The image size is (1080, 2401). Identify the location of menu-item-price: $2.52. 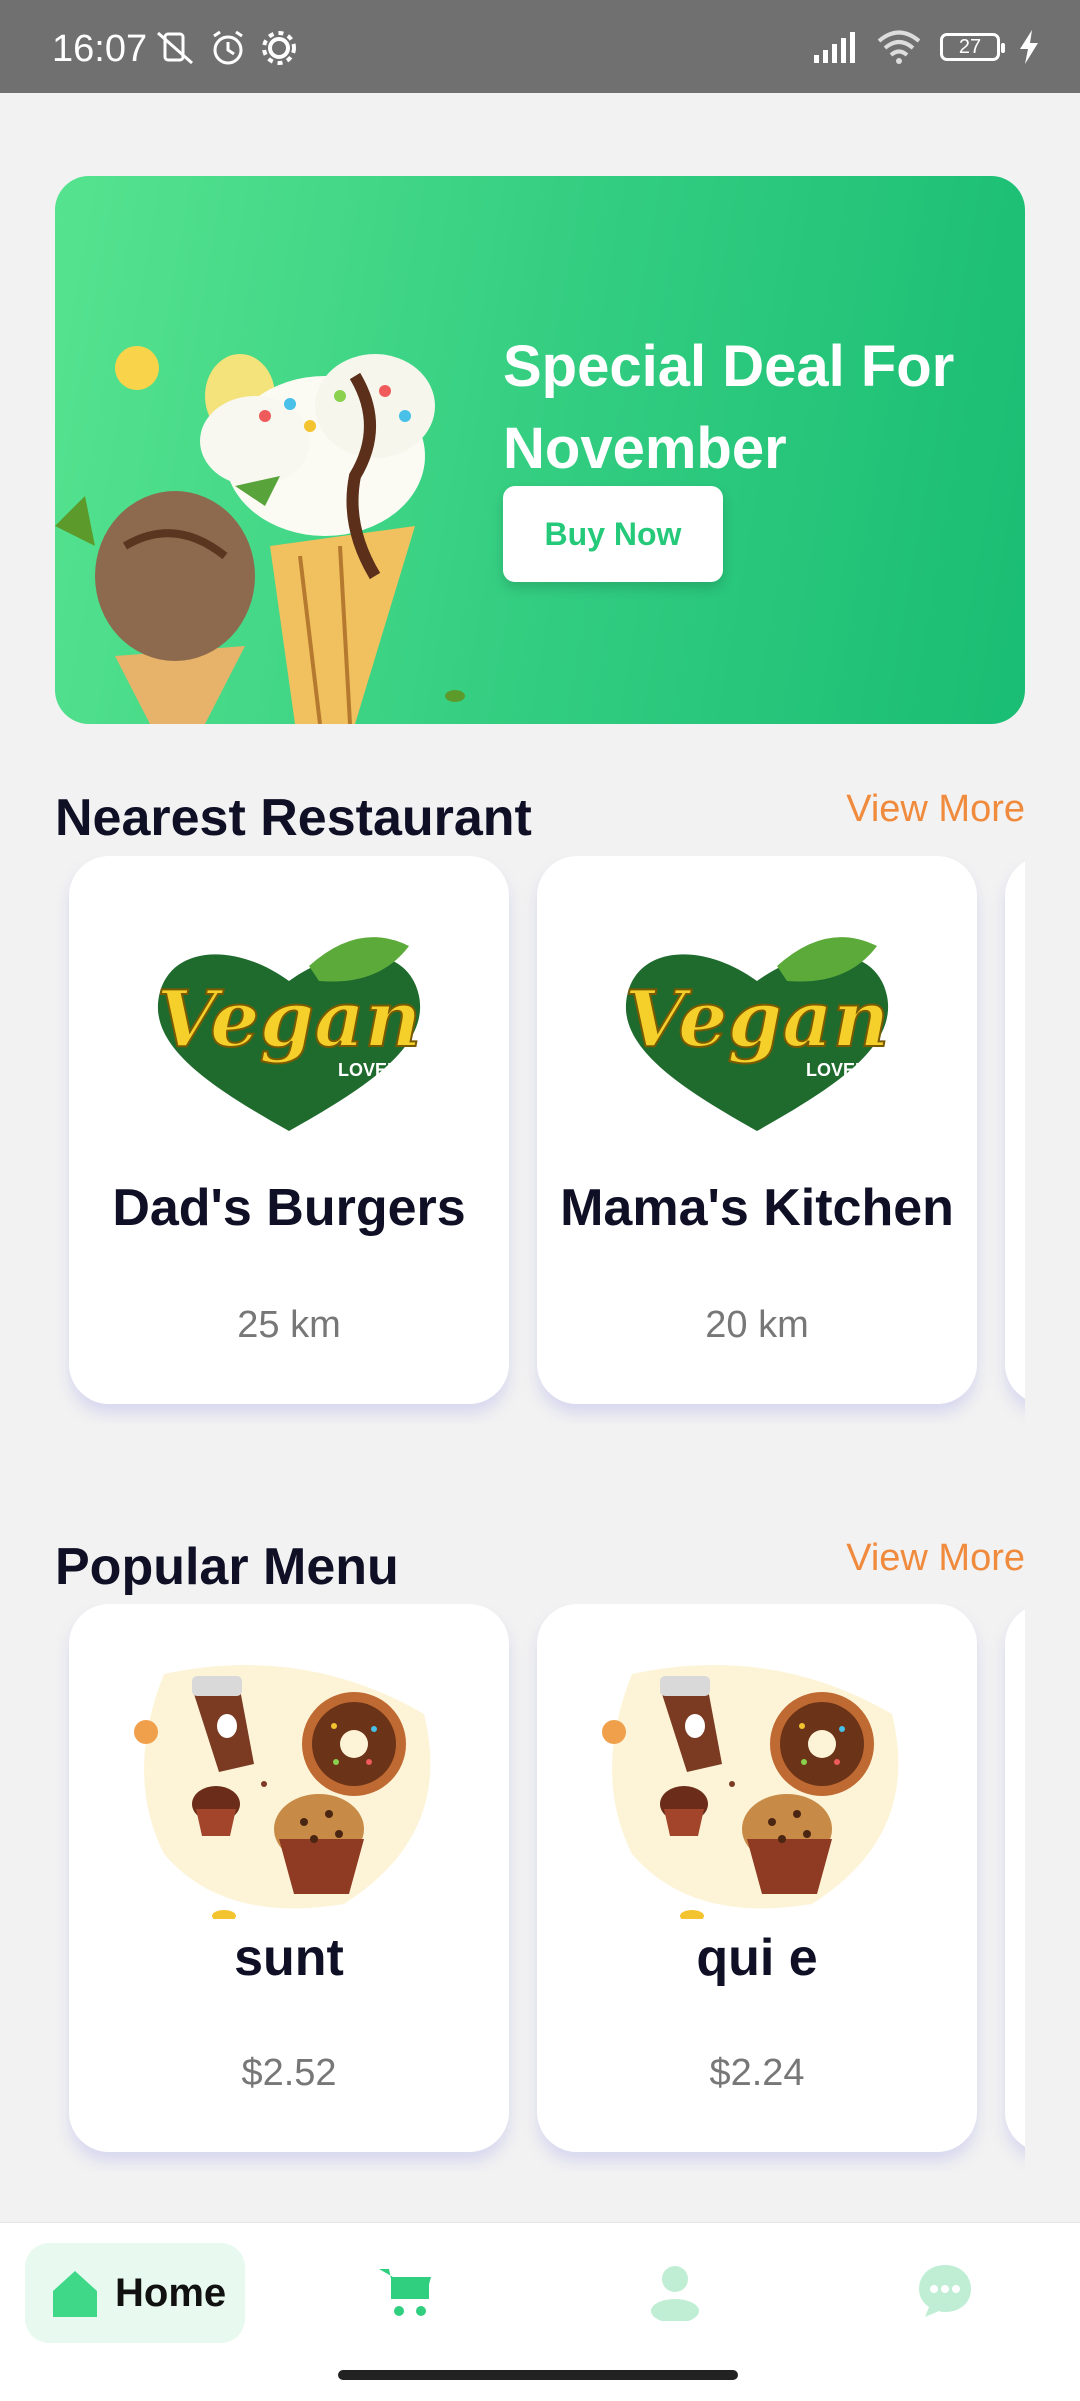
(289, 2073).